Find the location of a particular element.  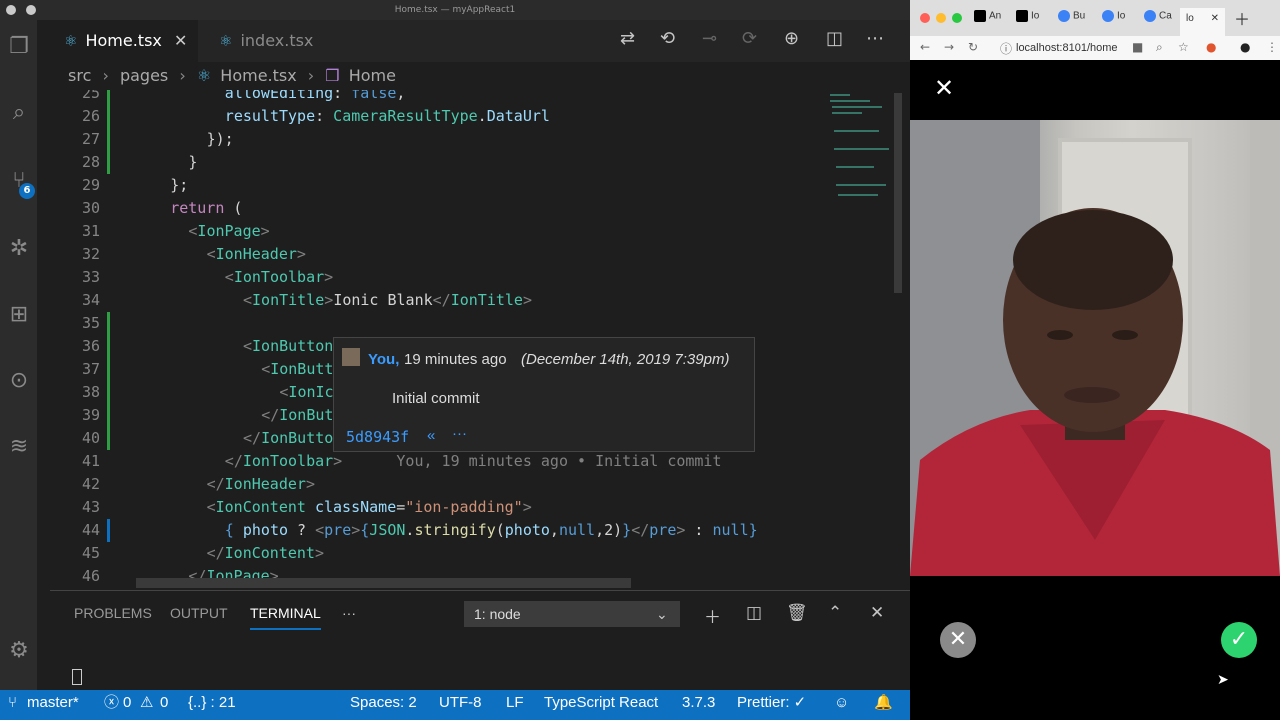

previous-revision-icon: ⟲ is located at coordinates (667, 38).